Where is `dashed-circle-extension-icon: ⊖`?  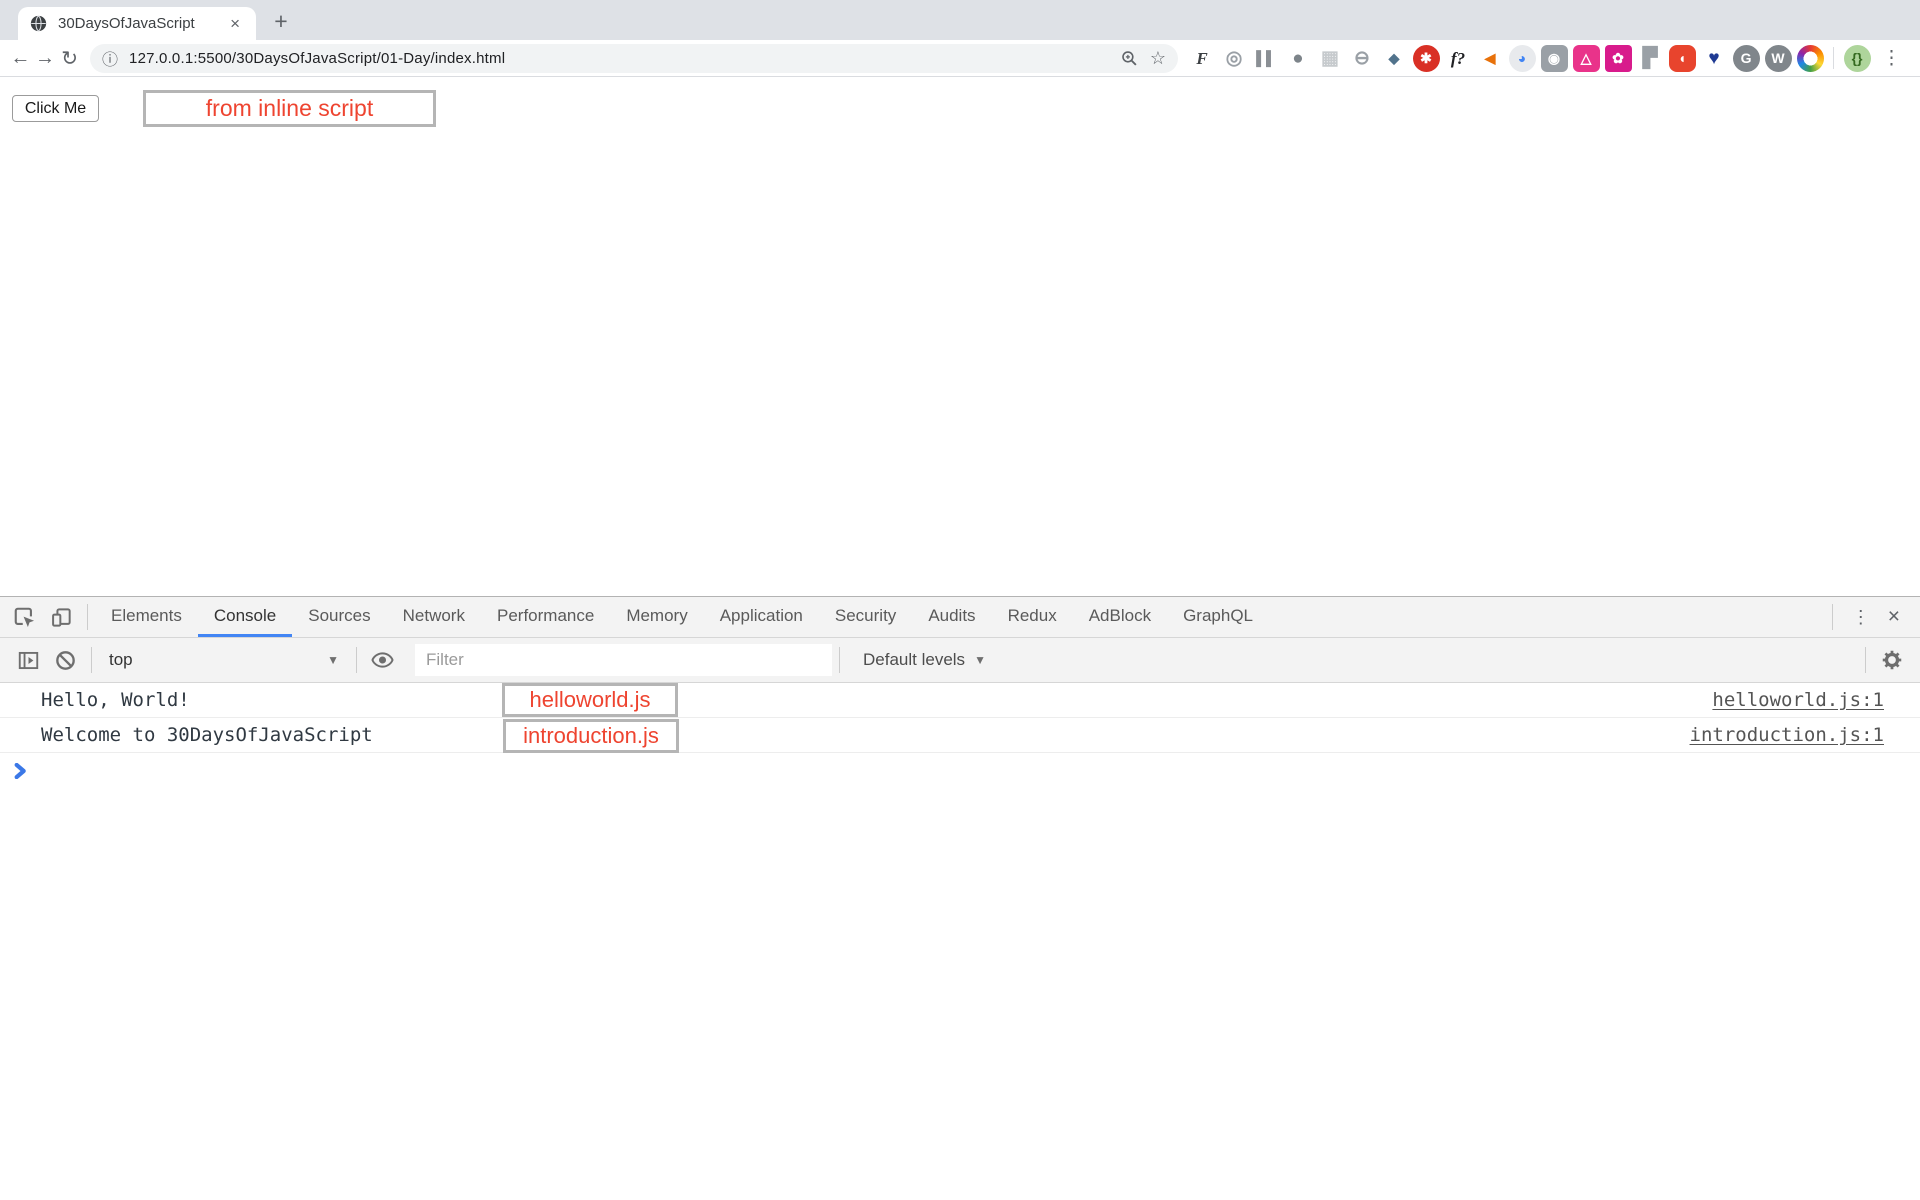 dashed-circle-extension-icon: ⊖ is located at coordinates (1362, 58).